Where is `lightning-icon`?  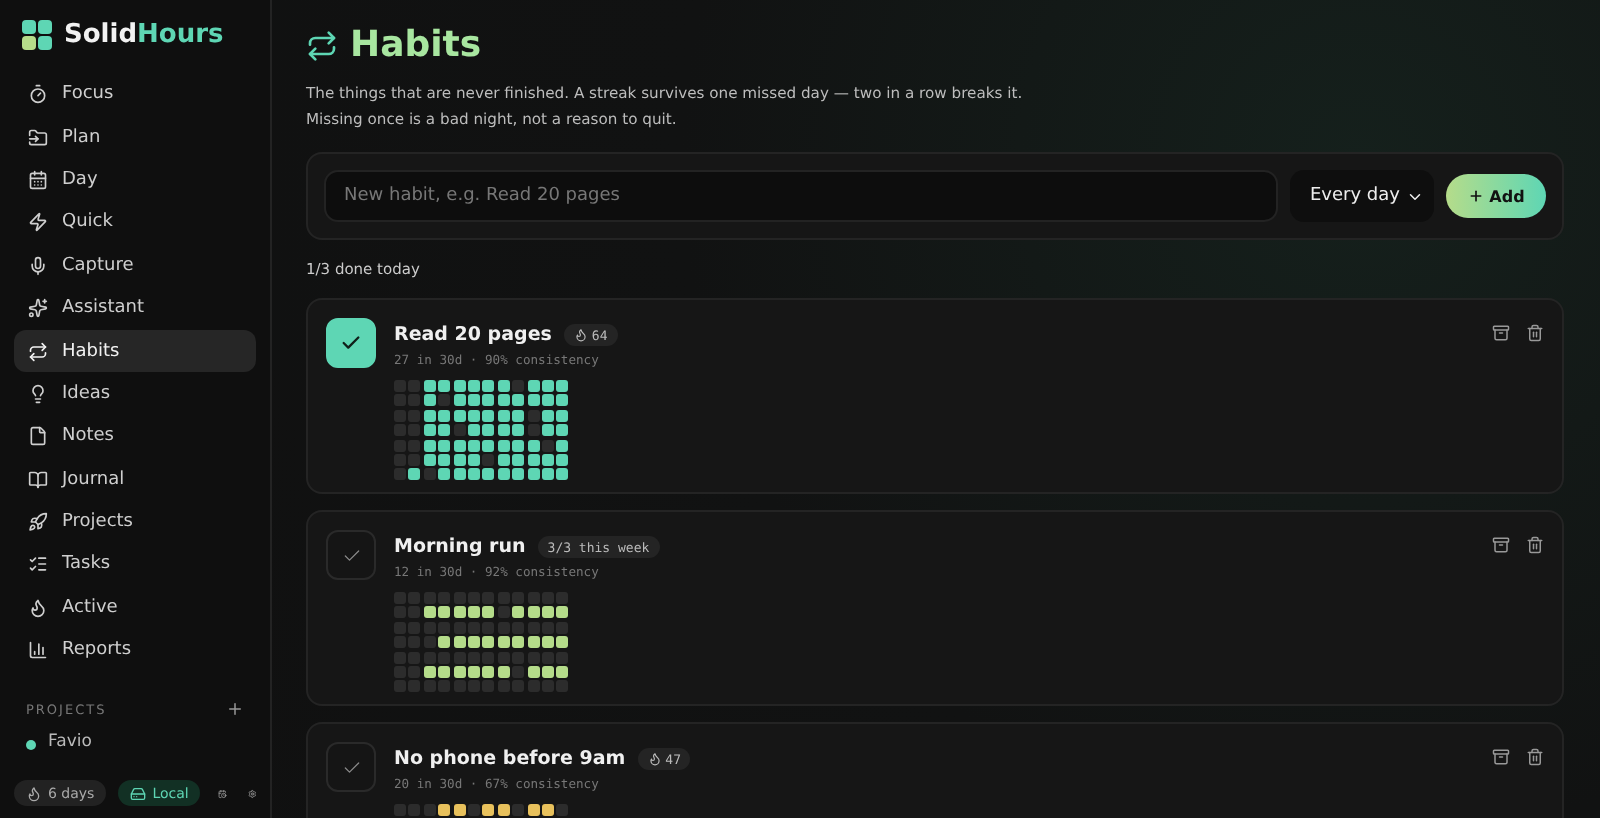 lightning-icon is located at coordinates (38, 222).